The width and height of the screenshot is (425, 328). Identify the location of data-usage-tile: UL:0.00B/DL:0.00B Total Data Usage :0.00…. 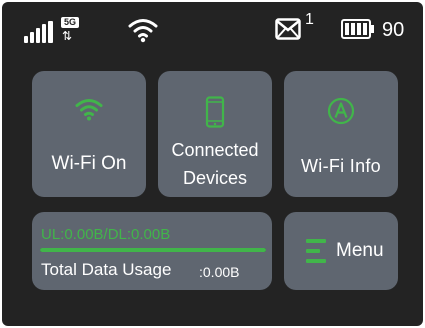
(152, 251).